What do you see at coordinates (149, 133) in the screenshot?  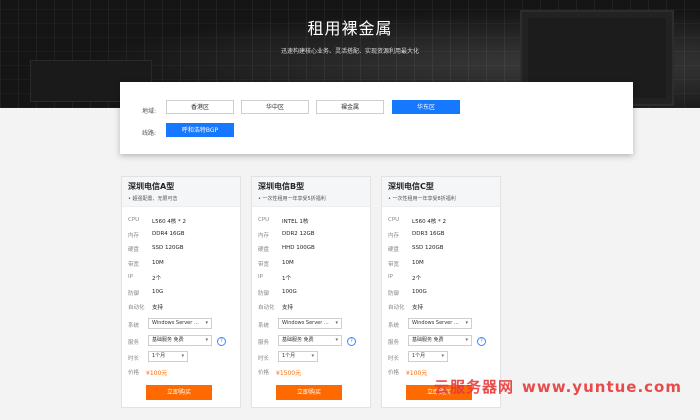 I see `line-label: 线路:` at bounding box center [149, 133].